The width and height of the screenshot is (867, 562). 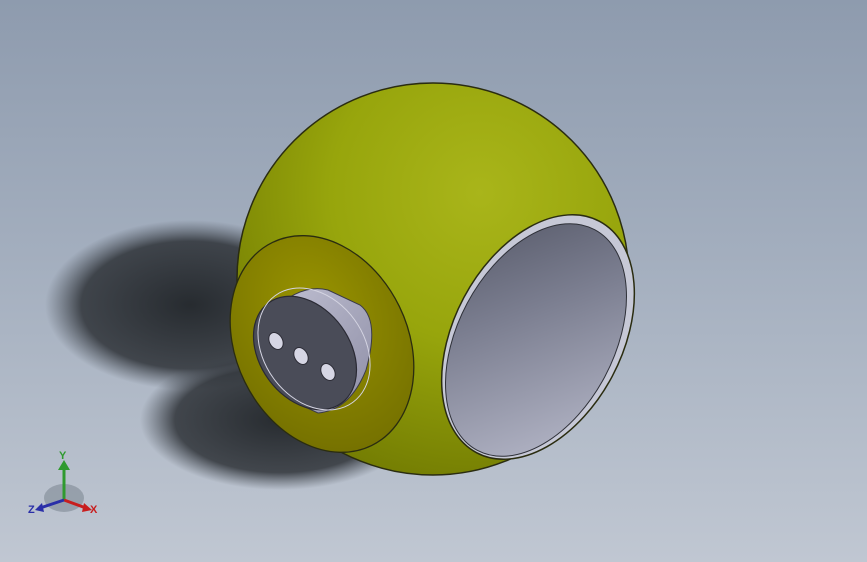 What do you see at coordinates (39, 507) in the screenshot?
I see `z-axis-arrow` at bounding box center [39, 507].